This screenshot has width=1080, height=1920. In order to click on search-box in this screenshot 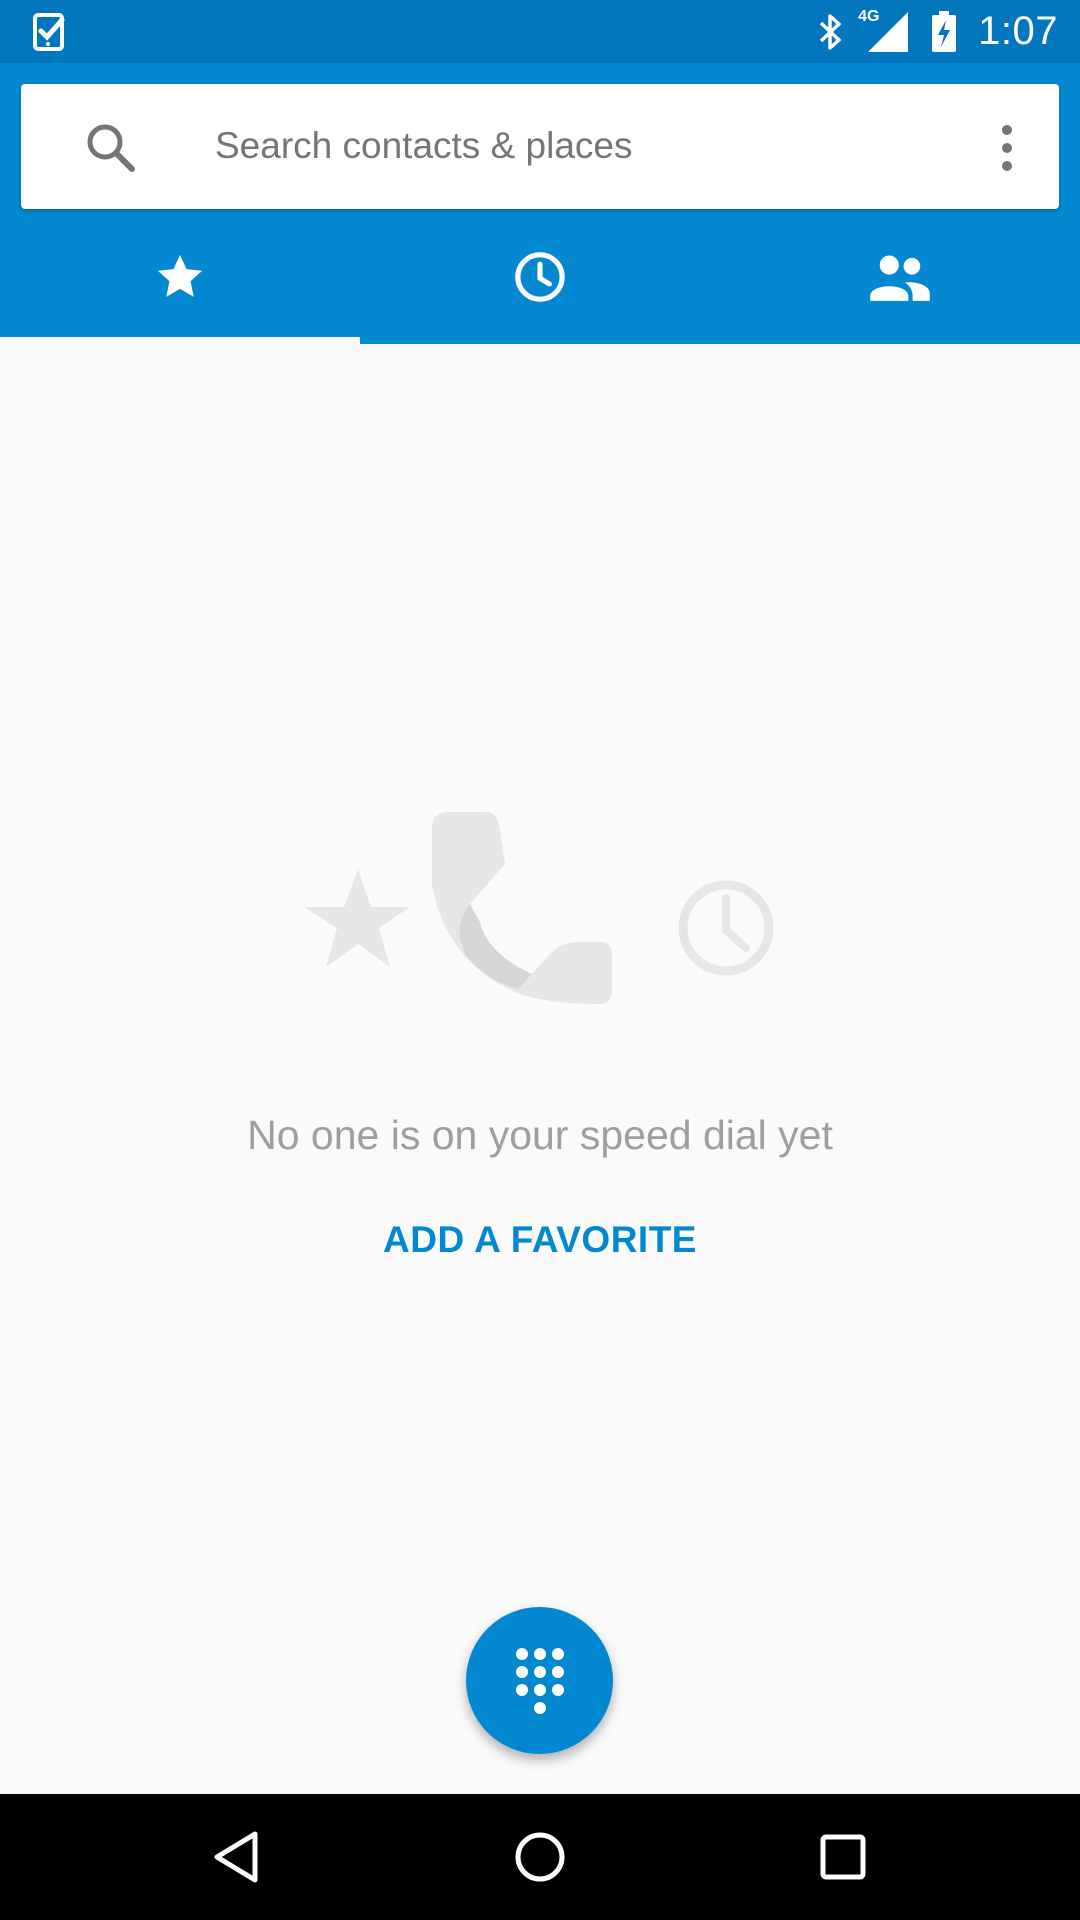, I will do `click(540, 146)`.